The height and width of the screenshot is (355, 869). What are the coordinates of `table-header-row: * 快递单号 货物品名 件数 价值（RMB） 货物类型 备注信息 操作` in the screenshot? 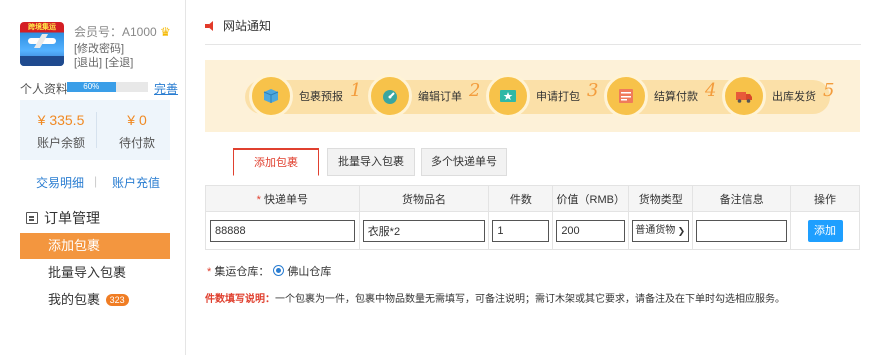 It's located at (532, 198).